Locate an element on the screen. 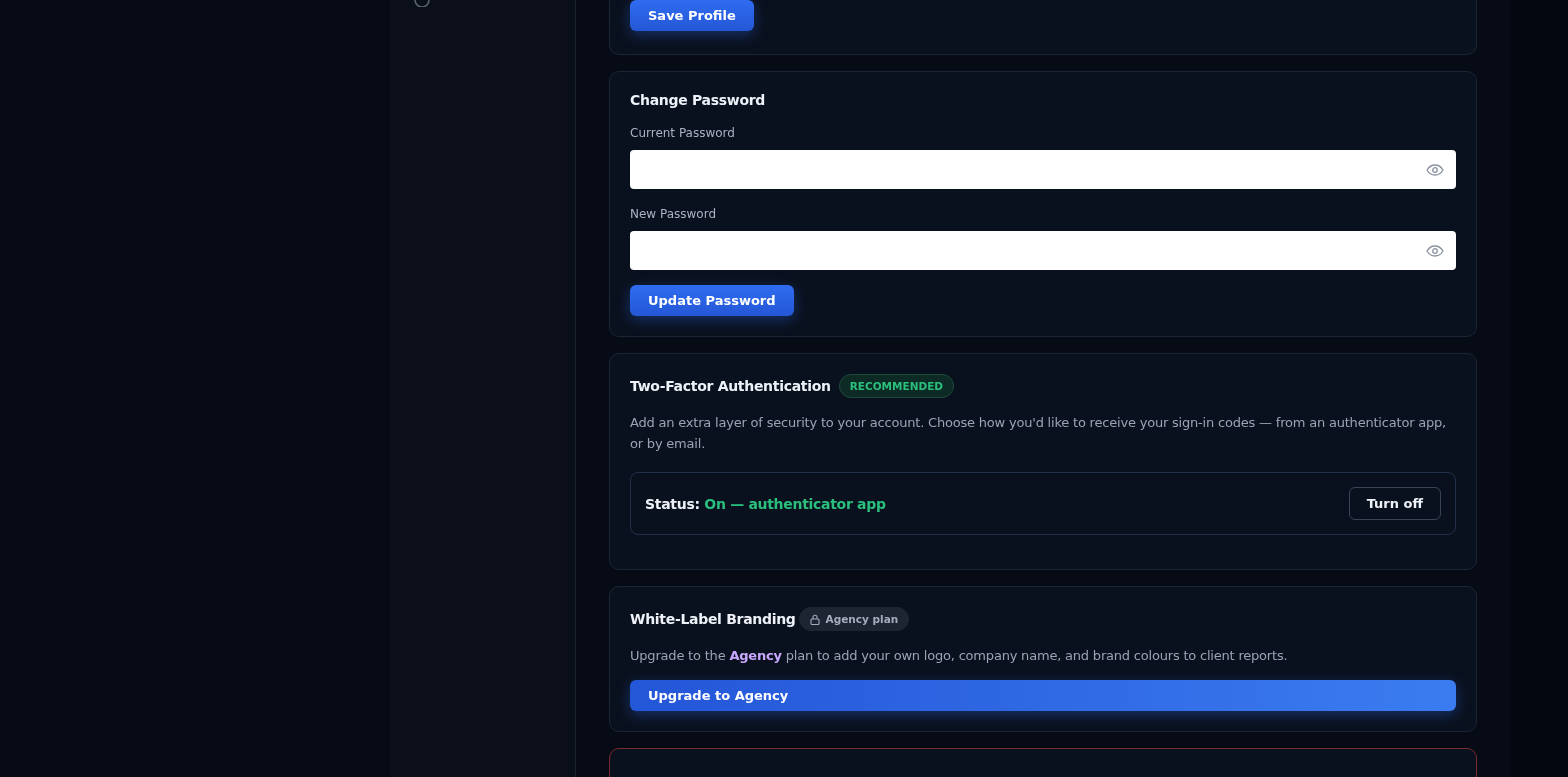 The image size is (1568, 777). card-title: Two-Factor Authentication is located at coordinates (730, 386).